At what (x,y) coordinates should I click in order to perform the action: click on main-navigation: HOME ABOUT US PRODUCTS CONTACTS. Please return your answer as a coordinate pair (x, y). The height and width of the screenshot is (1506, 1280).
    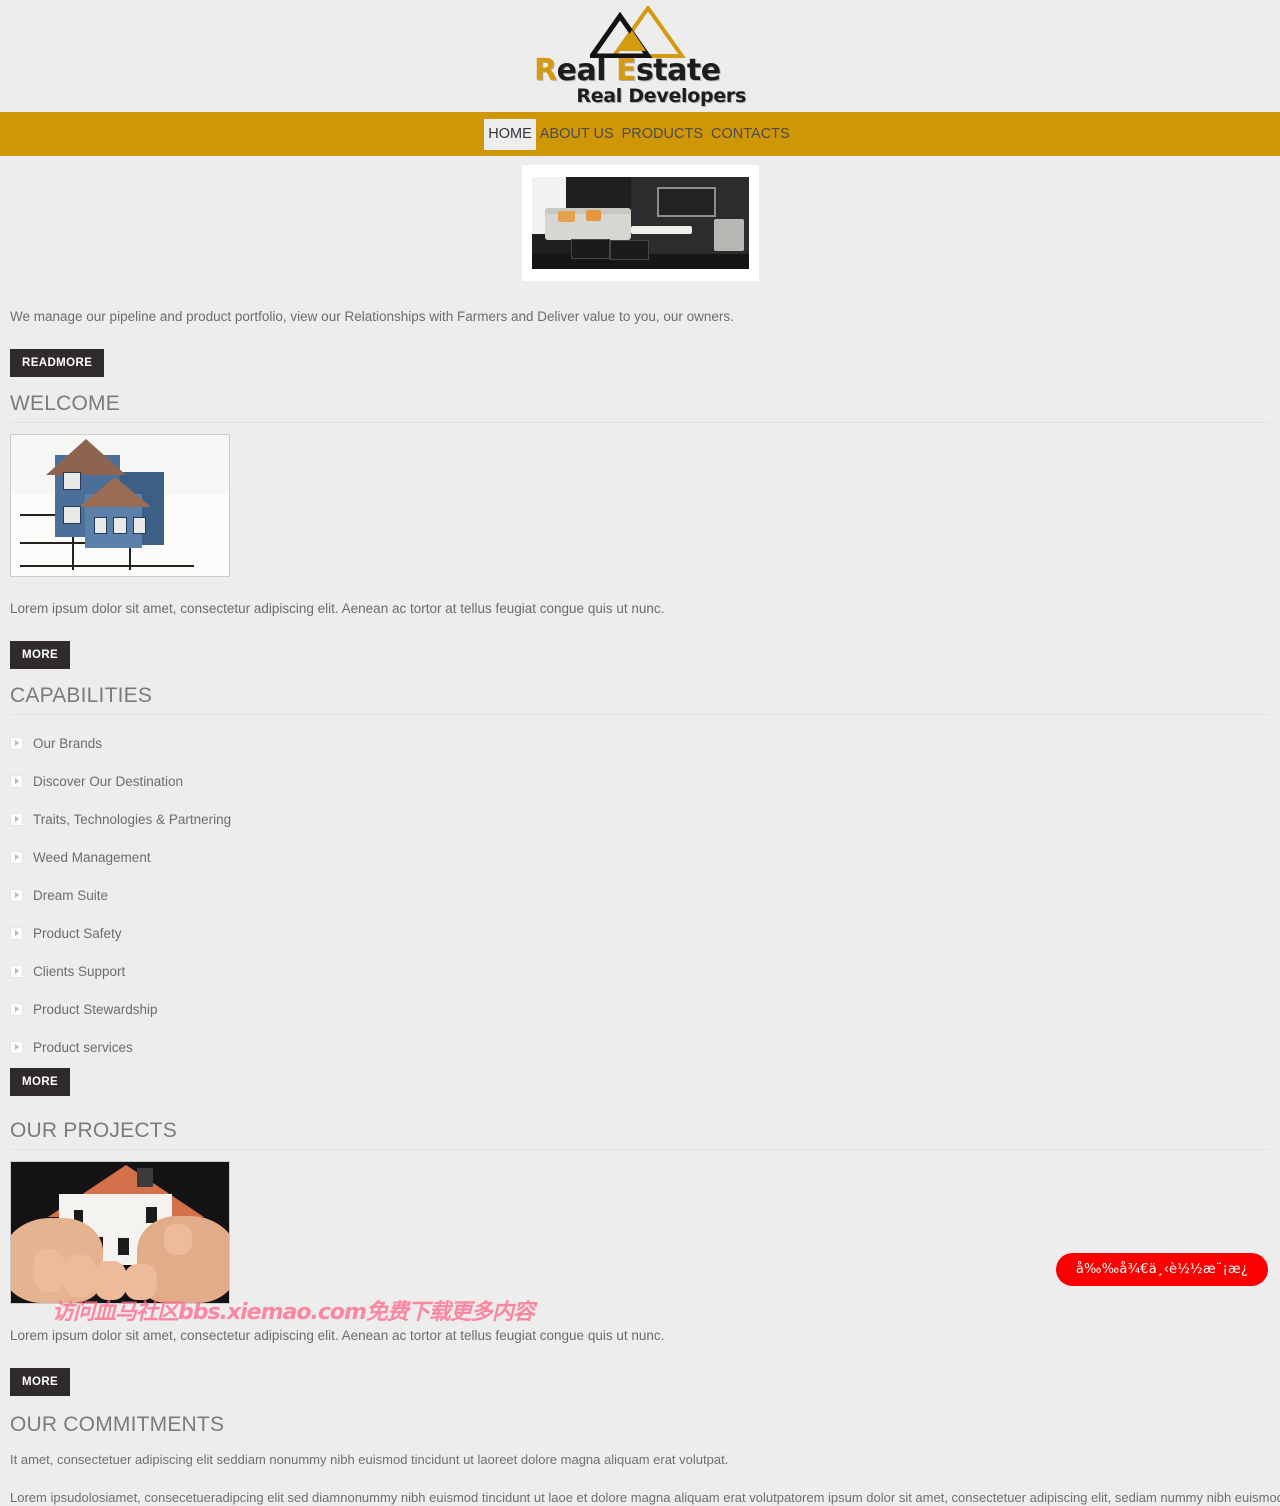
    Looking at the image, I should click on (640, 134).